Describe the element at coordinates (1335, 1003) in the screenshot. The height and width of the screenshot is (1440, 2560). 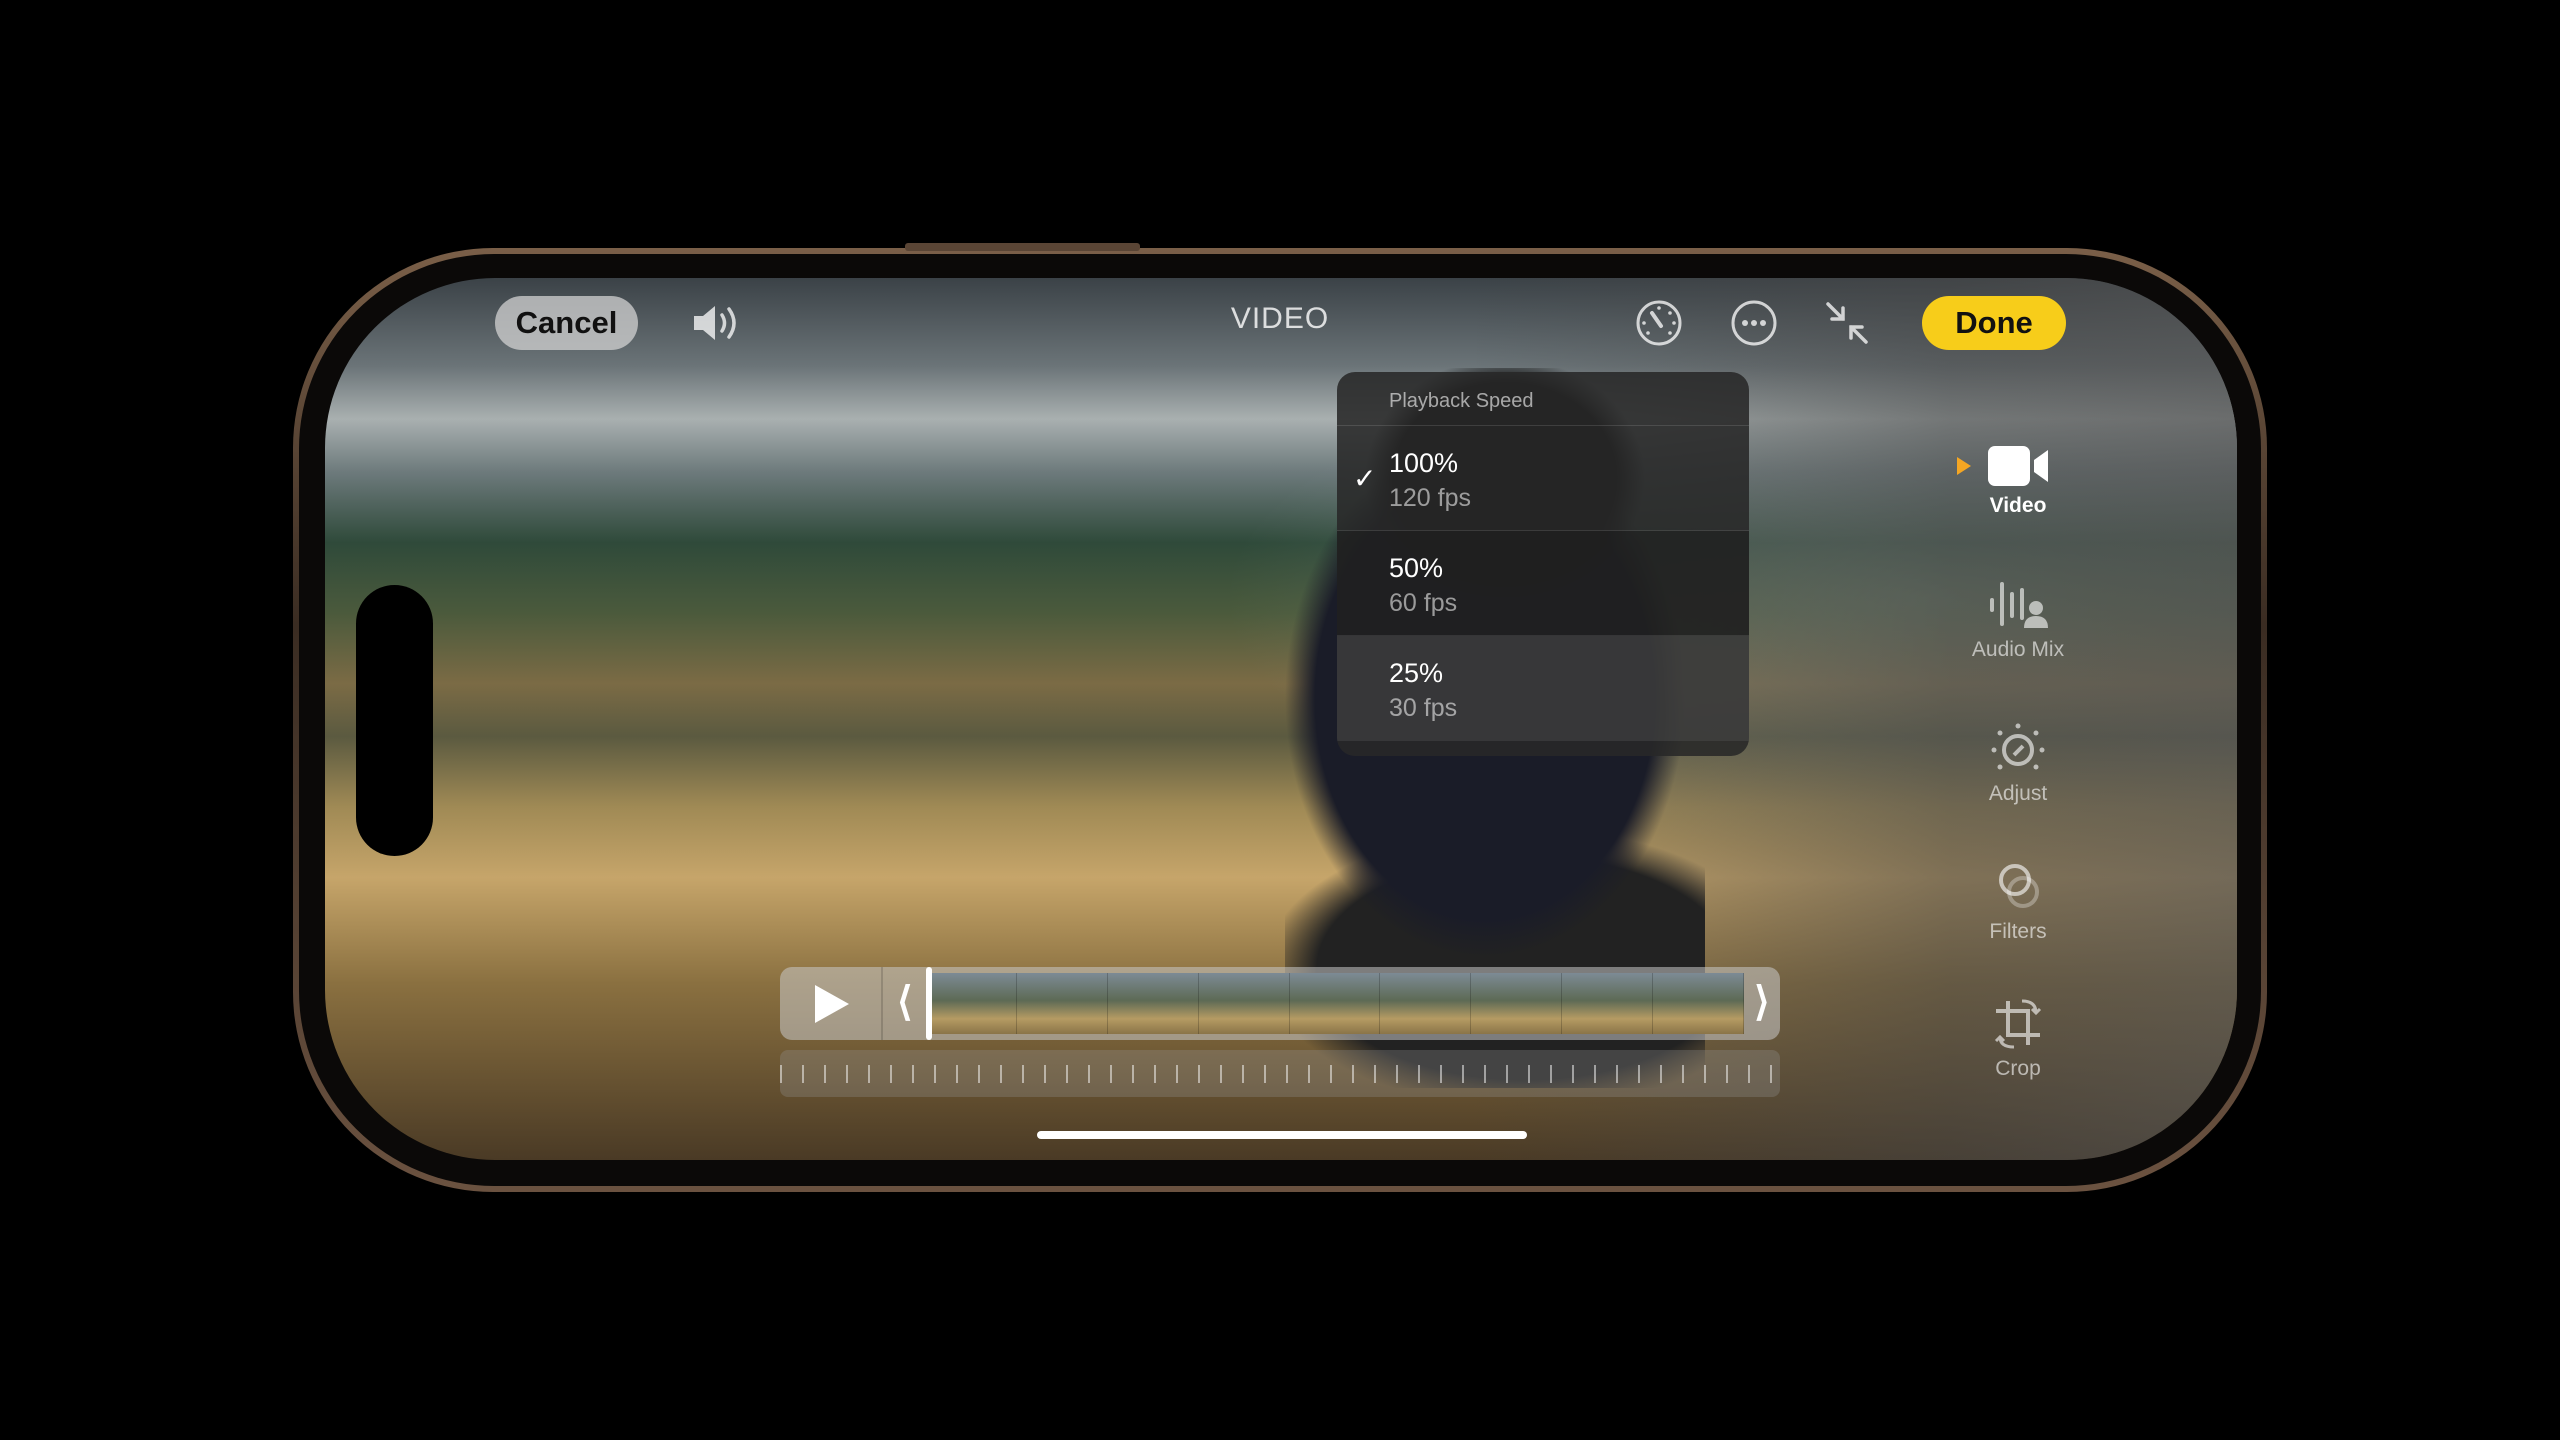
I see `filmstrip` at that location.